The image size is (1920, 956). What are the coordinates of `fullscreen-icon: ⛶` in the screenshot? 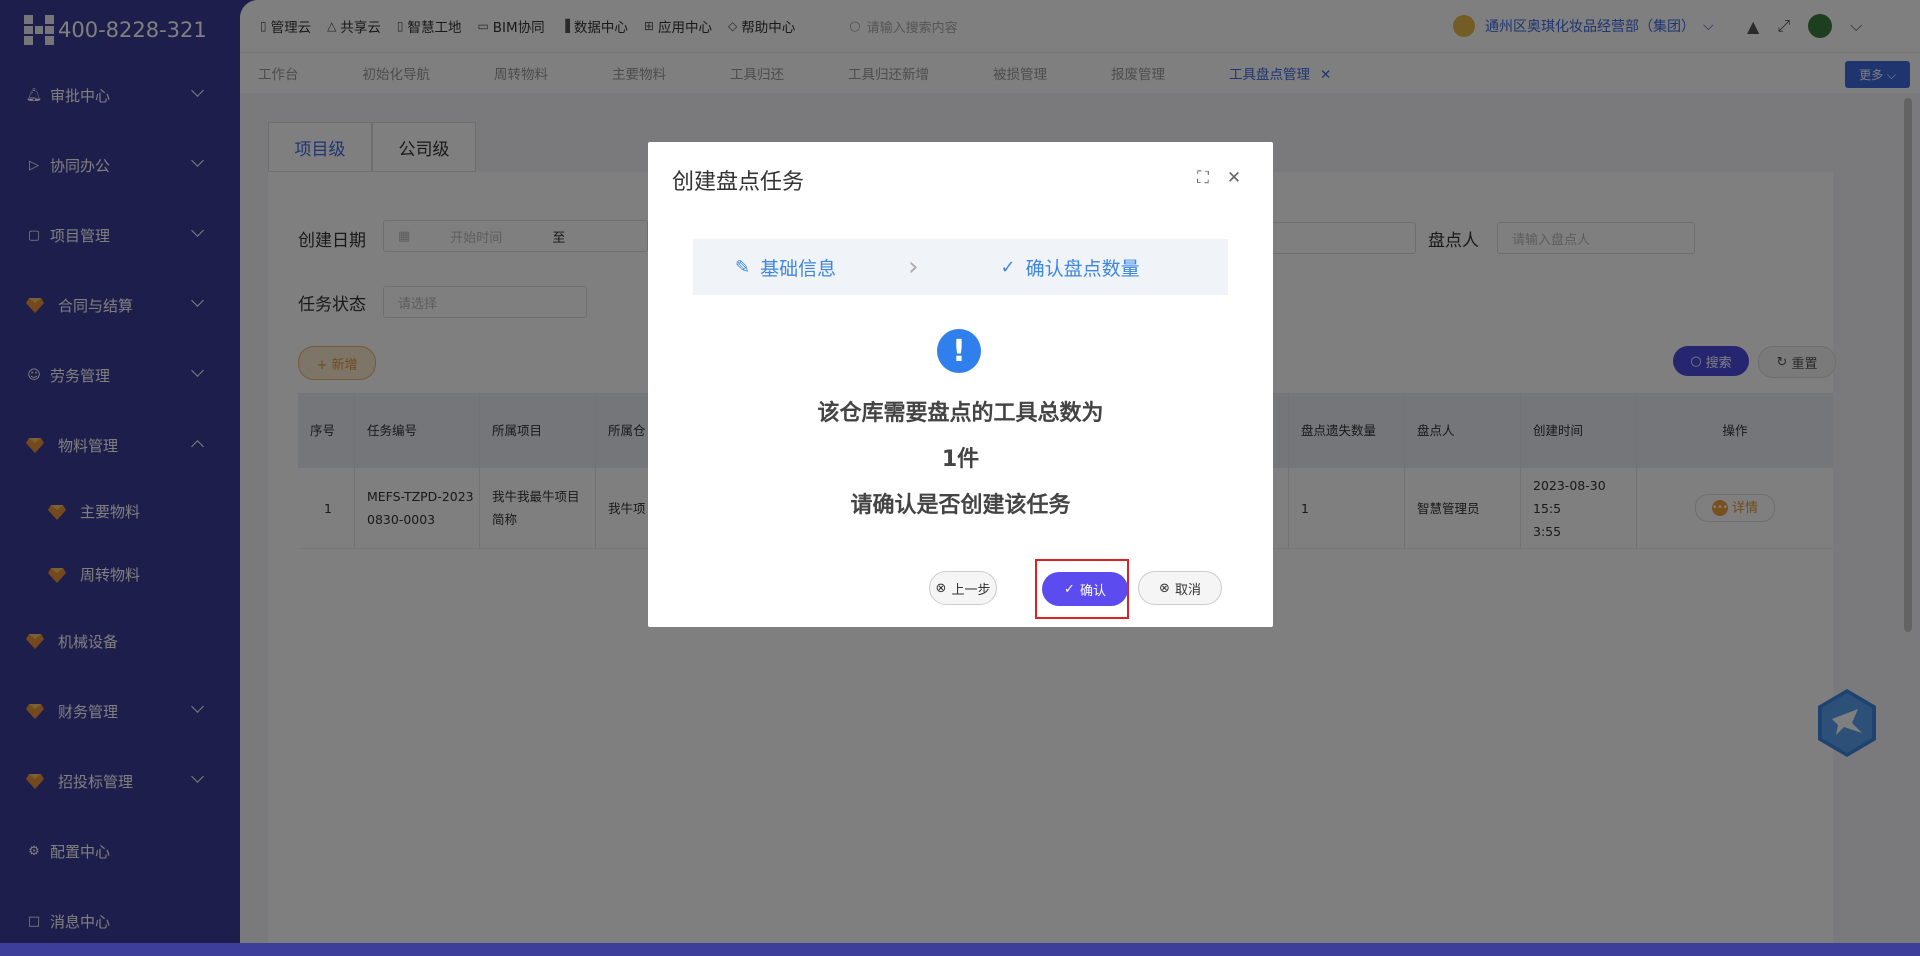 It's located at (1203, 178).